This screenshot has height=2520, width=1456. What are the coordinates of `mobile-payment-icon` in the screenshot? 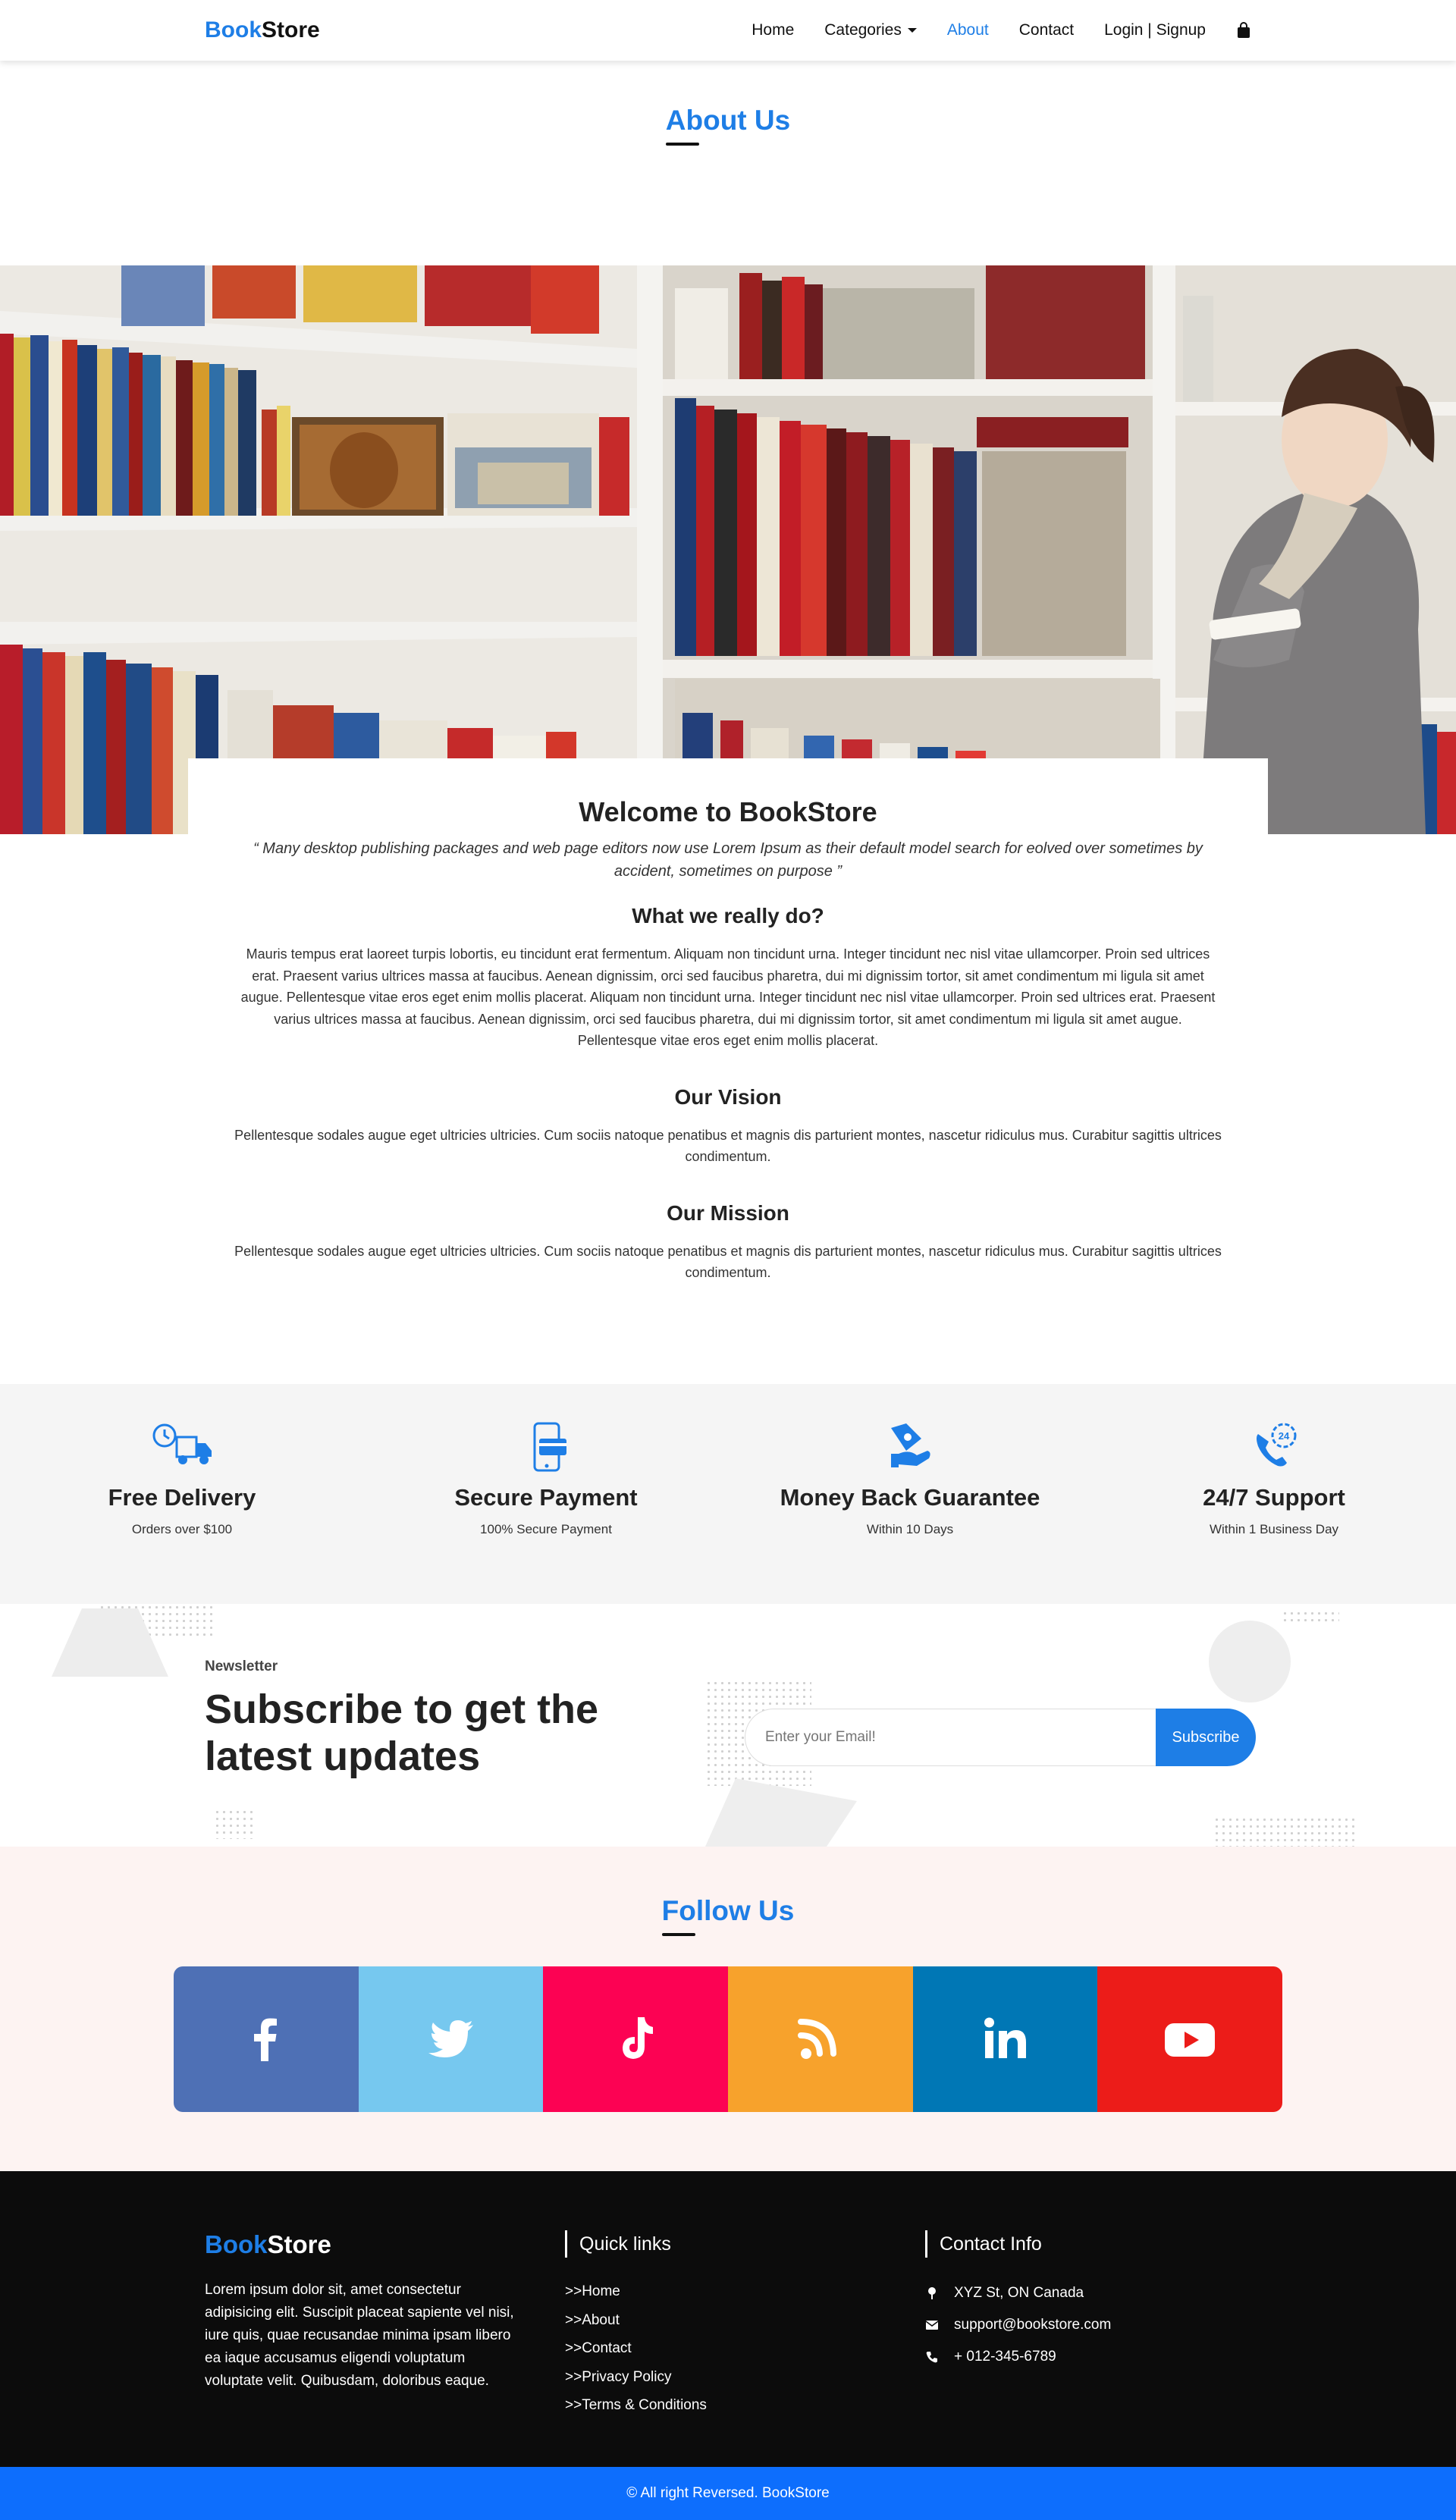 It's located at (549, 1447).